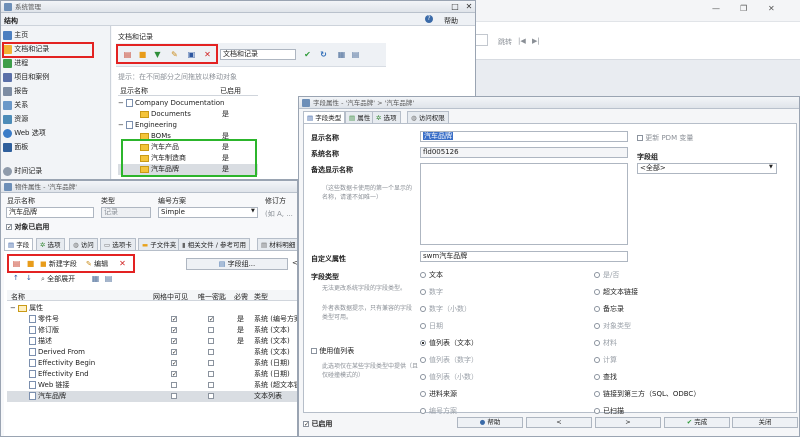 The width and height of the screenshot is (800, 437). Describe the element at coordinates (341, 54) in the screenshot. I see `grid-icon: ▦` at that location.